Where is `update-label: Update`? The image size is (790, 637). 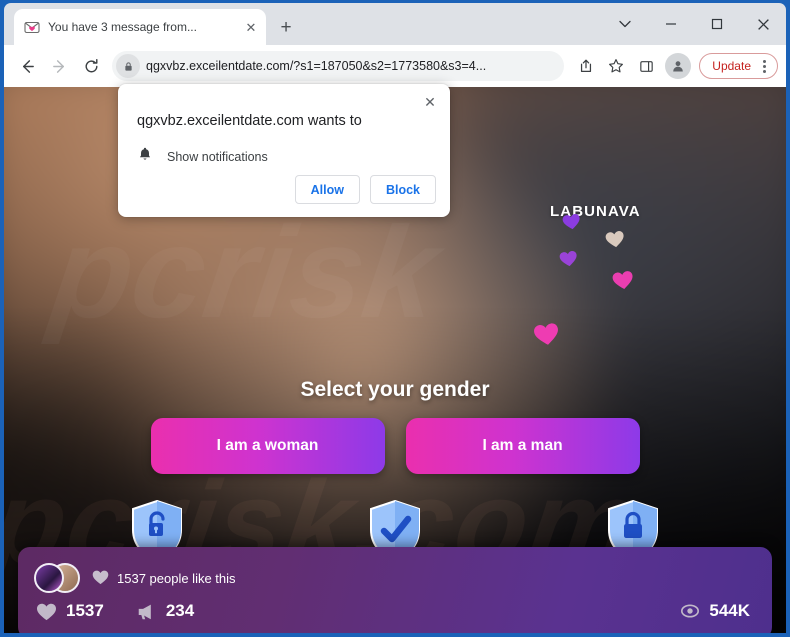
update-label: Update is located at coordinates (731, 66).